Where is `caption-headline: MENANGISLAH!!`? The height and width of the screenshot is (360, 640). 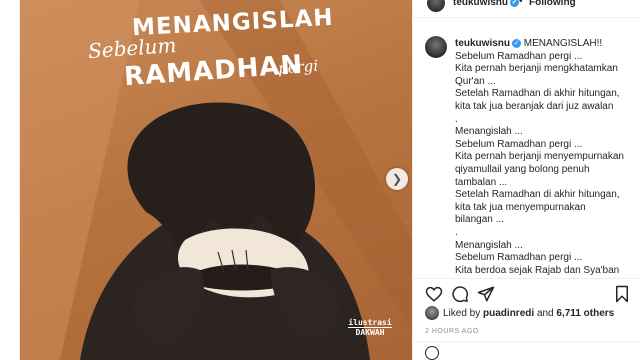 caption-headline: MENANGISLAH!! is located at coordinates (563, 43).